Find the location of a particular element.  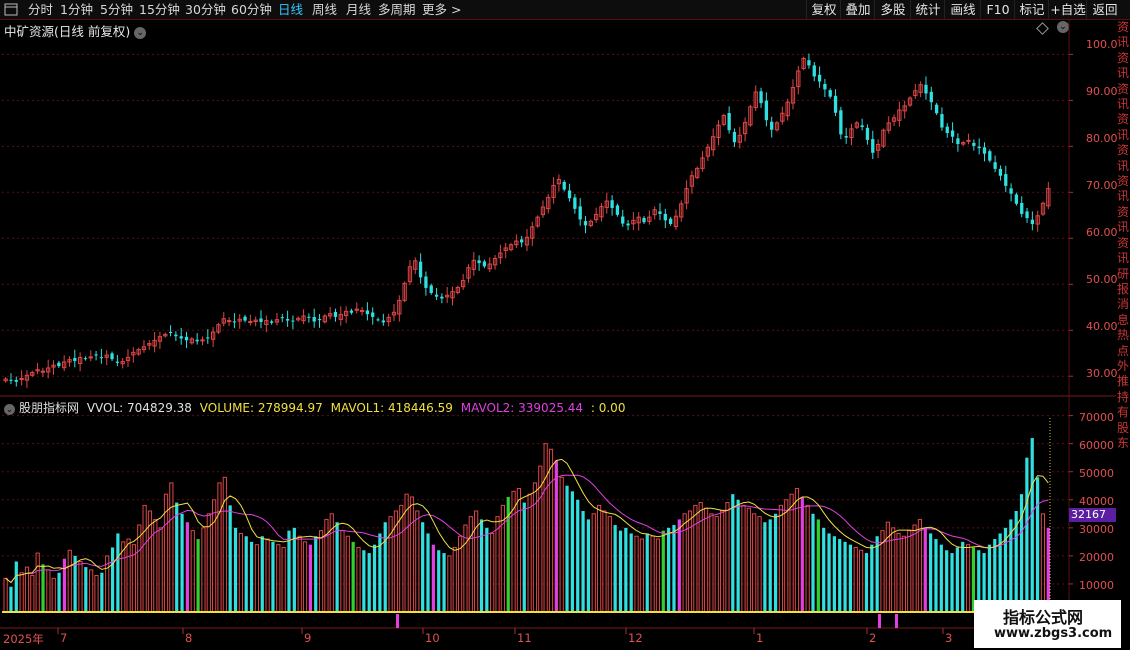

volume-label: VOLUME: 278994.97 is located at coordinates (261, 408).